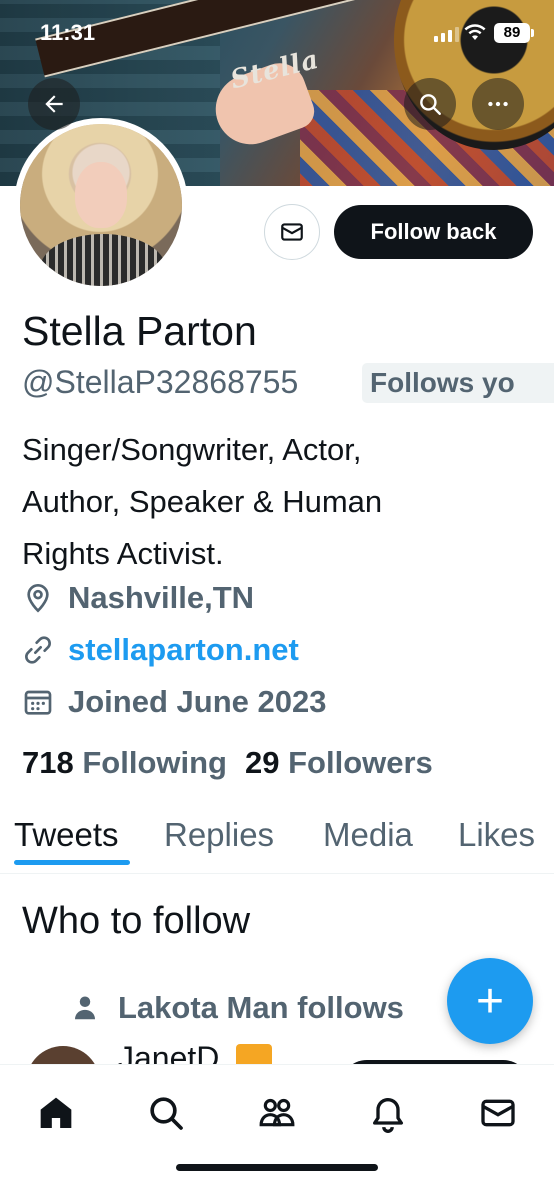 This screenshot has width=554, height=1200. Describe the element at coordinates (219, 835) in the screenshot. I see `tab-replies: Replies` at that location.